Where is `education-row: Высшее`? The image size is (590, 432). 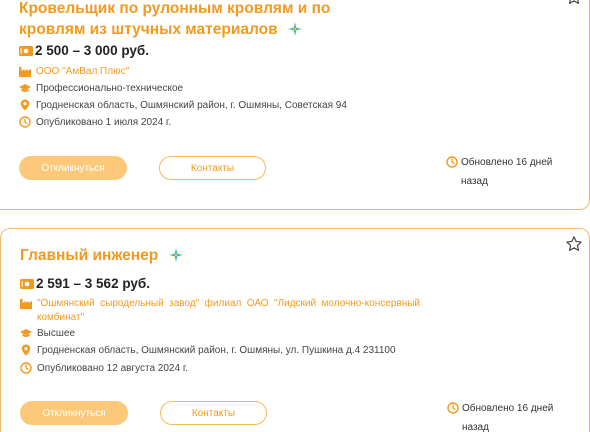
education-row: Высшее is located at coordinates (47, 333).